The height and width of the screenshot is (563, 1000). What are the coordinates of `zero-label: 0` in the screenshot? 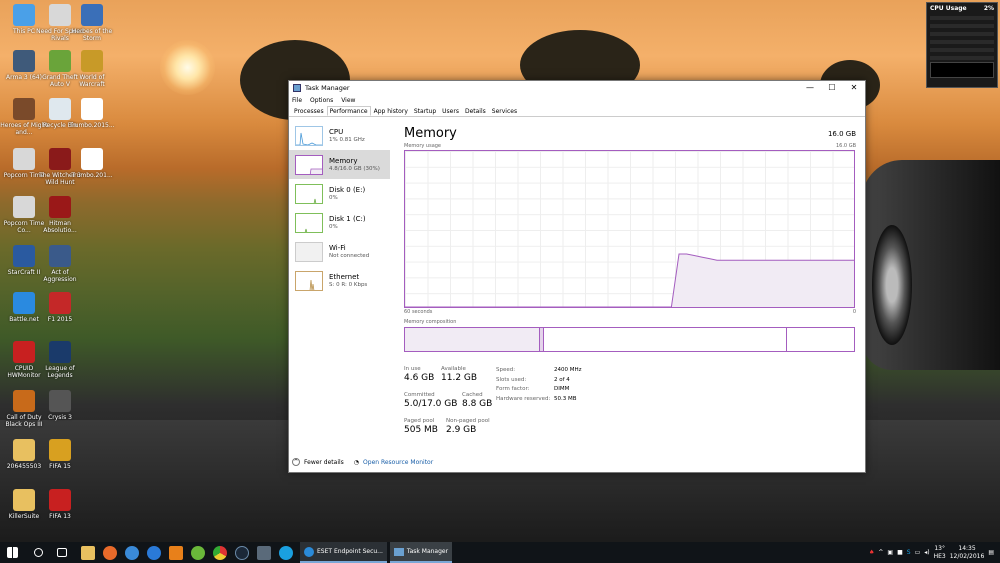 It's located at (854, 312).